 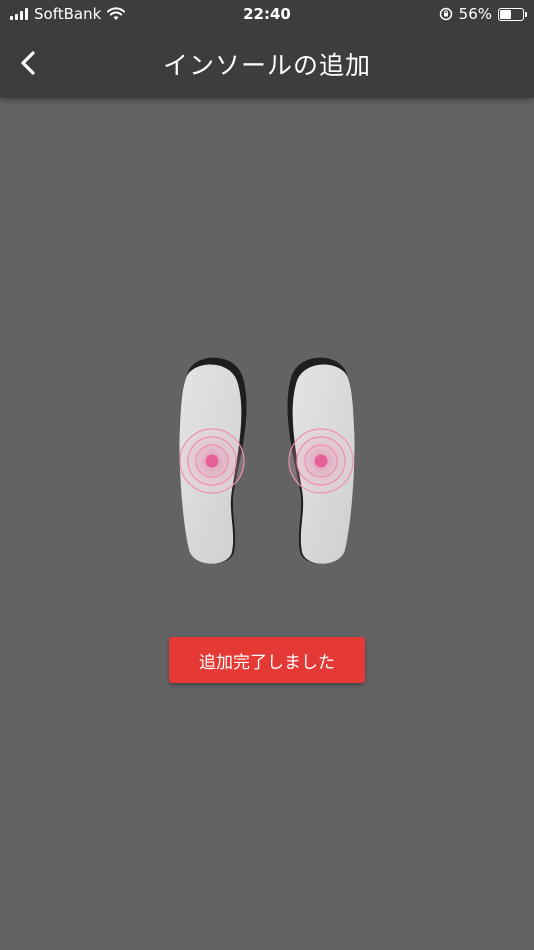 What do you see at coordinates (267, 660) in the screenshot?
I see `done-button: 追加完了しました` at bounding box center [267, 660].